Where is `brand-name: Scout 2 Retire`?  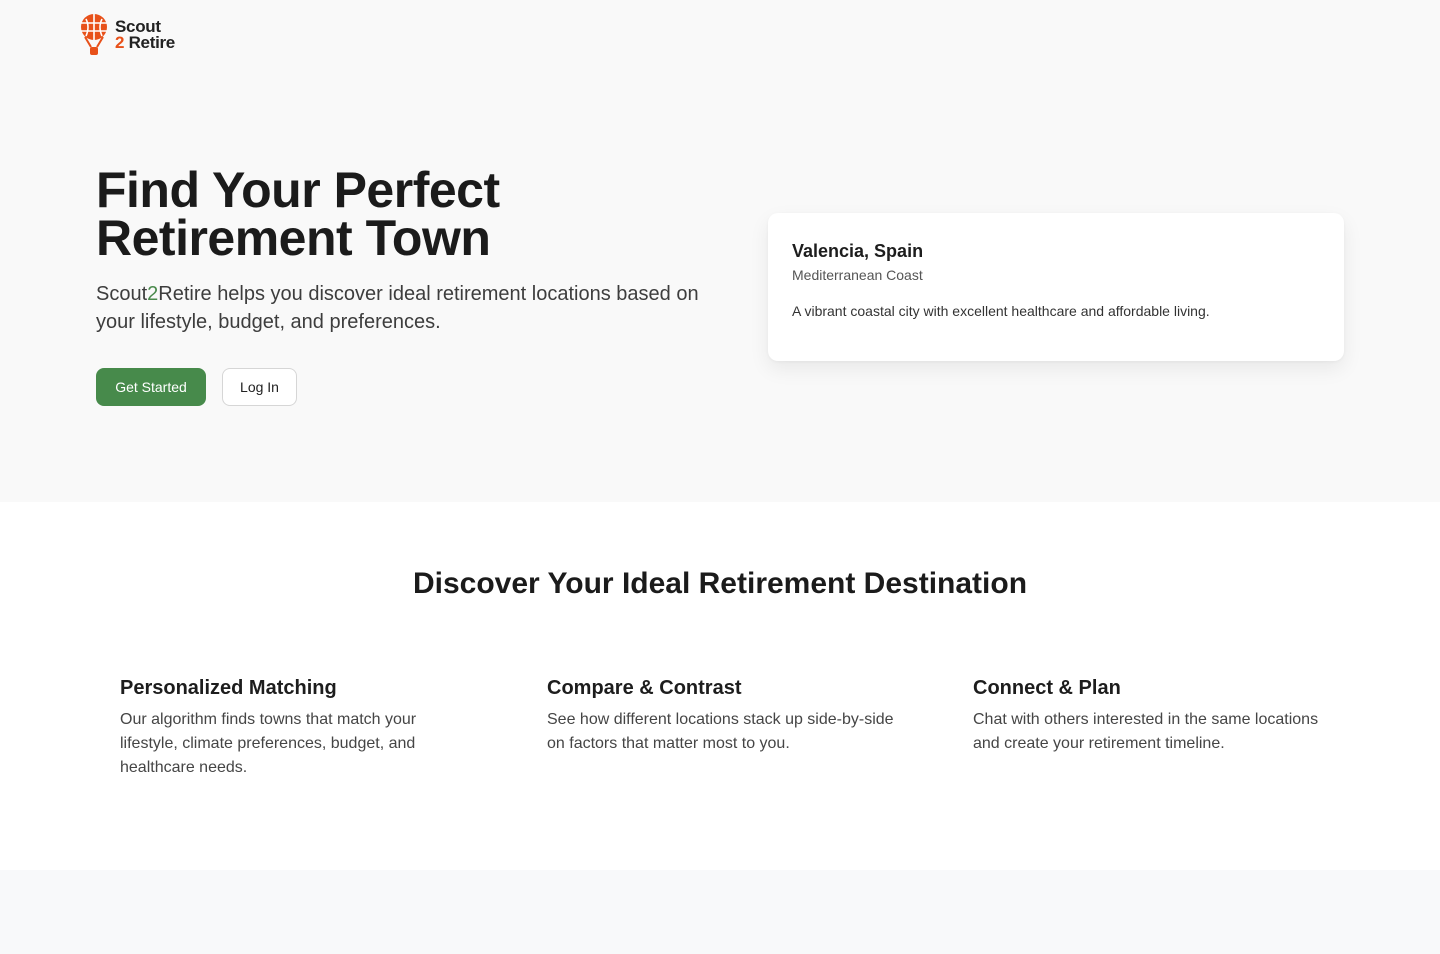 brand-name: Scout 2 Retire is located at coordinates (145, 35).